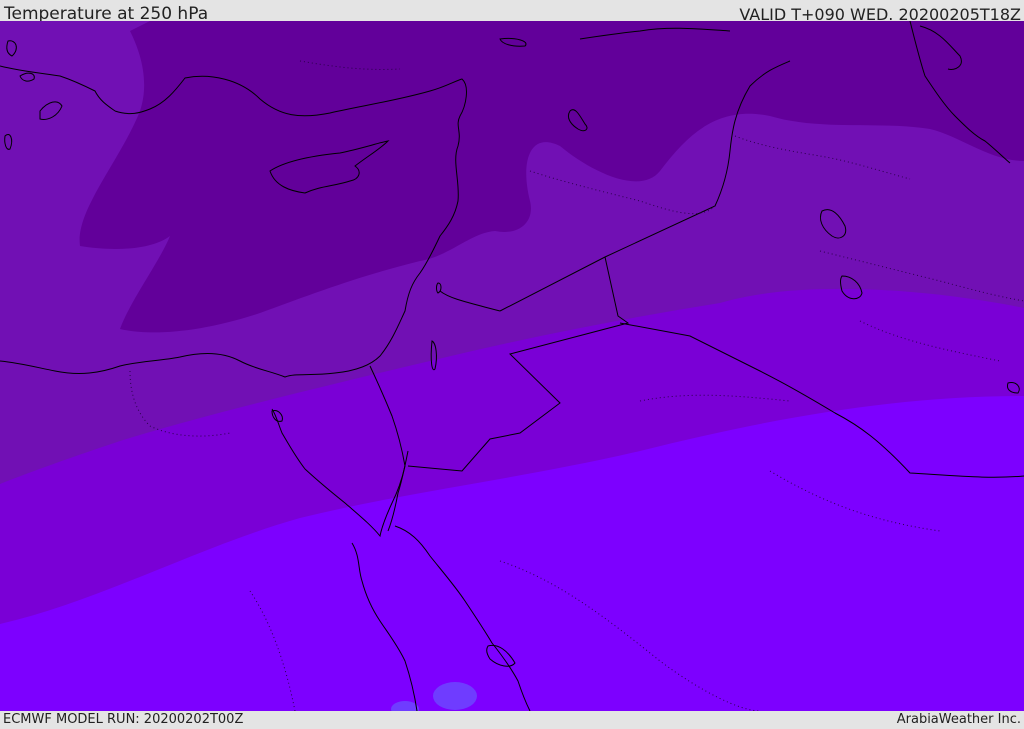 This screenshot has width=1024, height=729. What do you see at coordinates (123, 719) in the screenshot?
I see `model-run-label: ECMWF MODEL RUN: 20200202T00Z` at bounding box center [123, 719].